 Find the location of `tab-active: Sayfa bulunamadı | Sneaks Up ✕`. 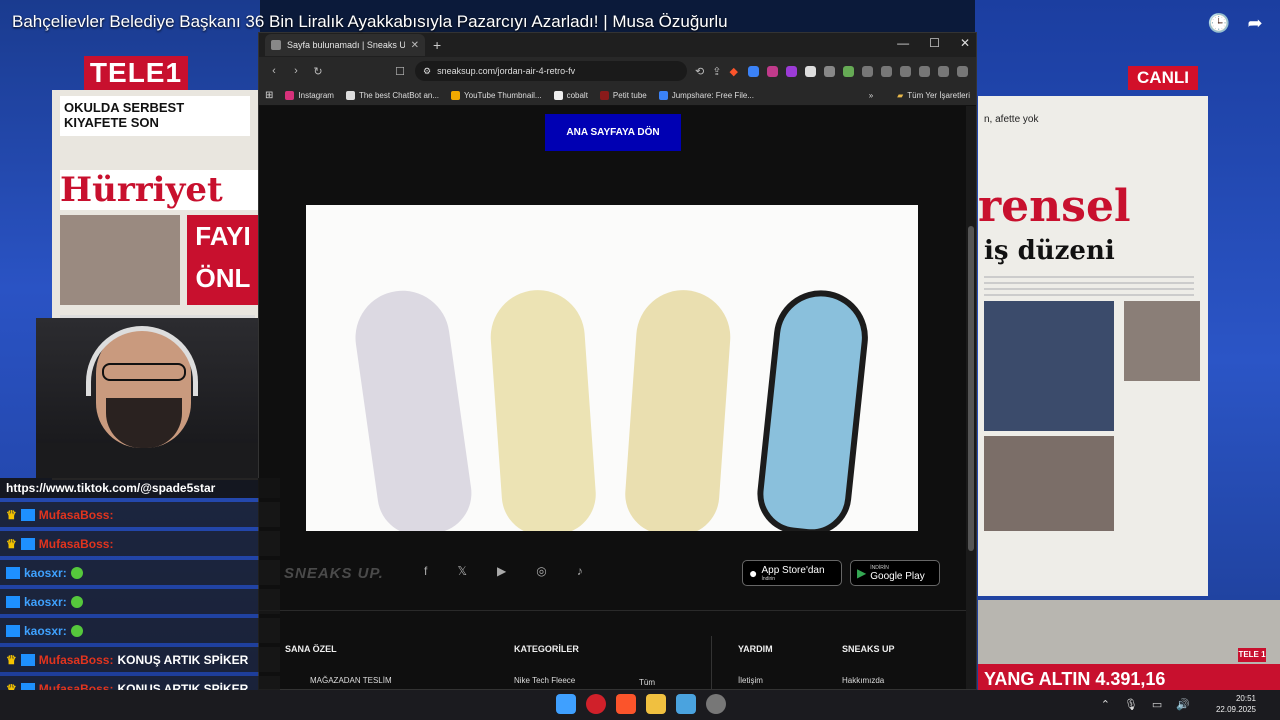

tab-active: Sayfa bulunamadı | Sneaks Up ✕ is located at coordinates (345, 45).